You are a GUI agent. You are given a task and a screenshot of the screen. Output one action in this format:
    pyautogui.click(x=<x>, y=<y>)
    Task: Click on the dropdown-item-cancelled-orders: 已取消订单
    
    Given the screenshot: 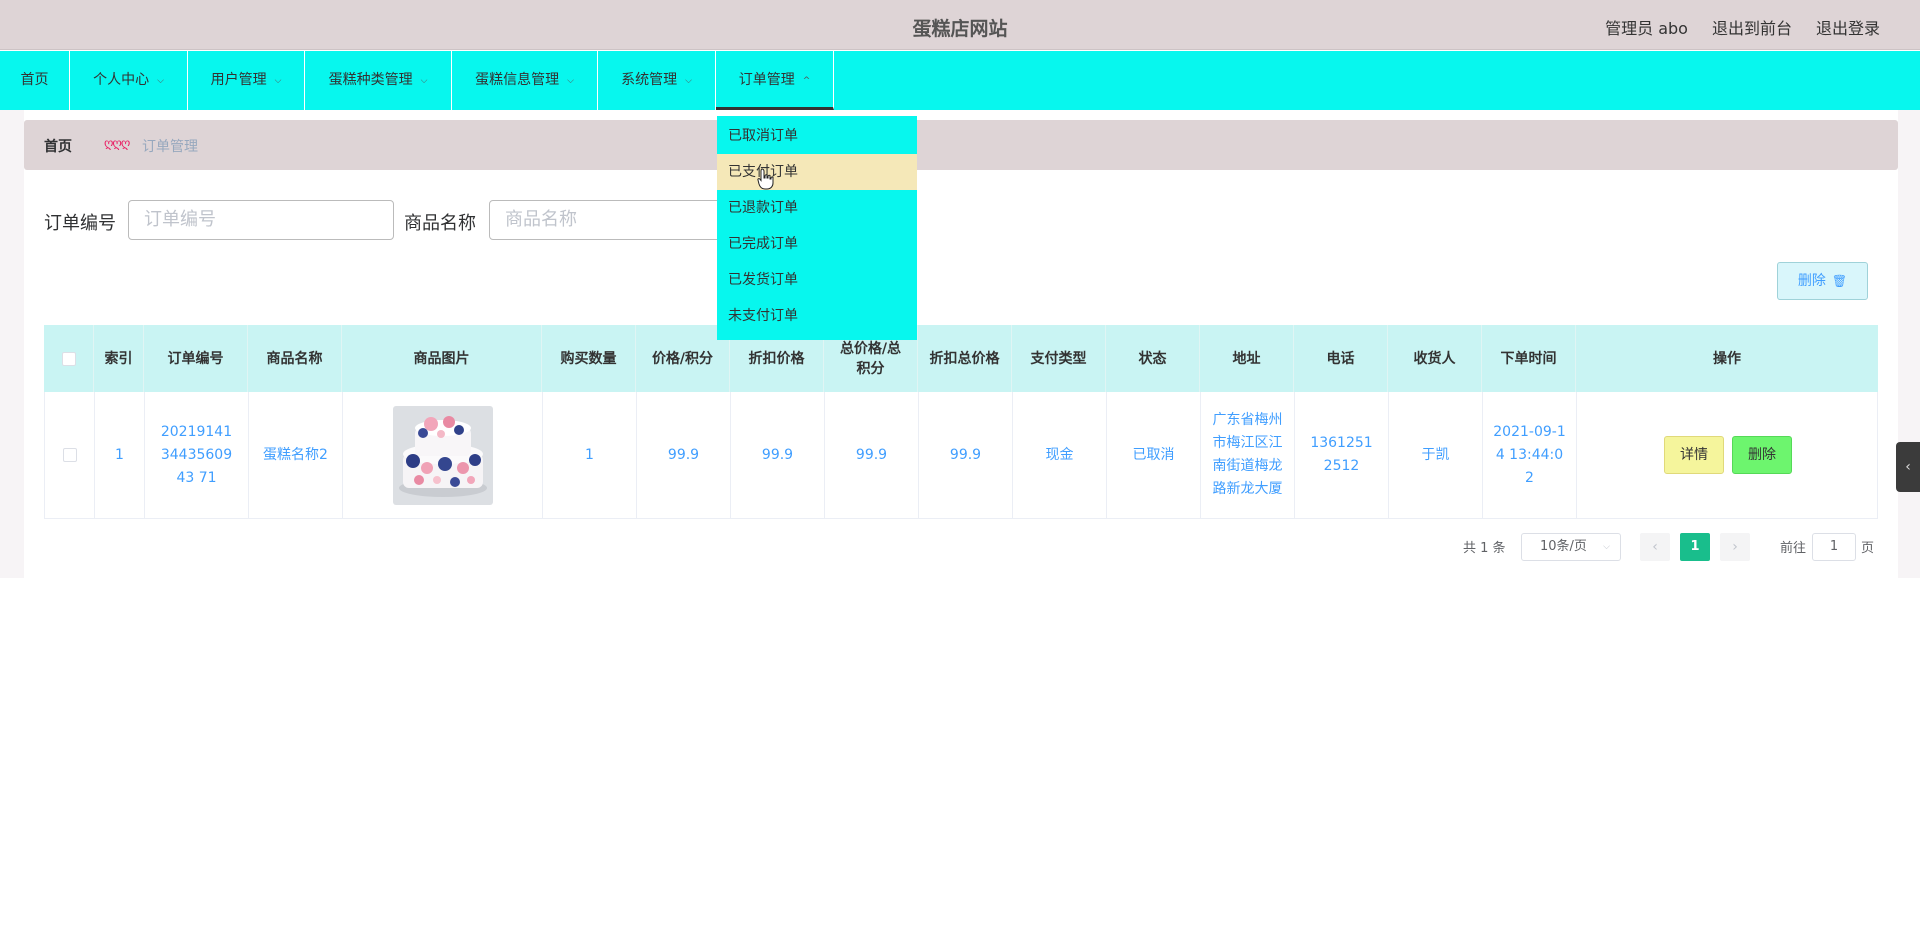 What is the action you would take?
    pyautogui.click(x=817, y=136)
    